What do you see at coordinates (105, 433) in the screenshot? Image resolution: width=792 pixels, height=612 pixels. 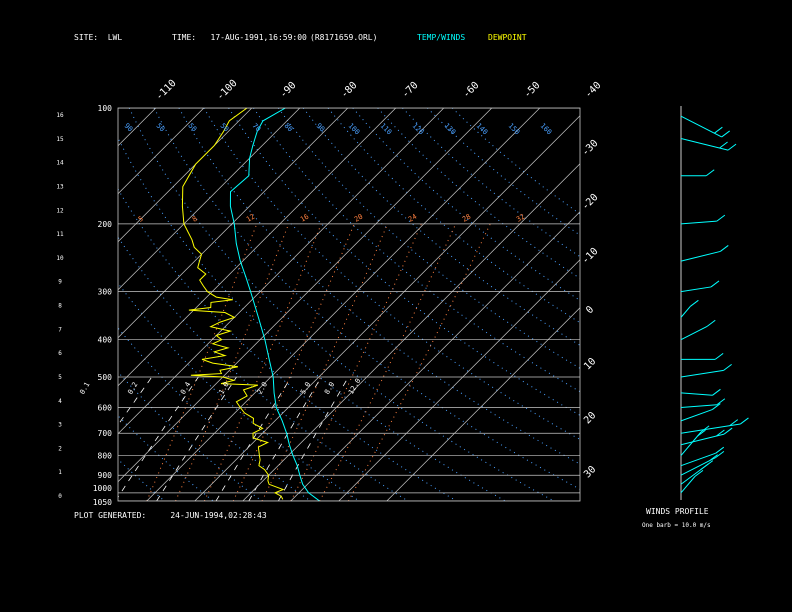 I see `pressure-label: 700` at bounding box center [105, 433].